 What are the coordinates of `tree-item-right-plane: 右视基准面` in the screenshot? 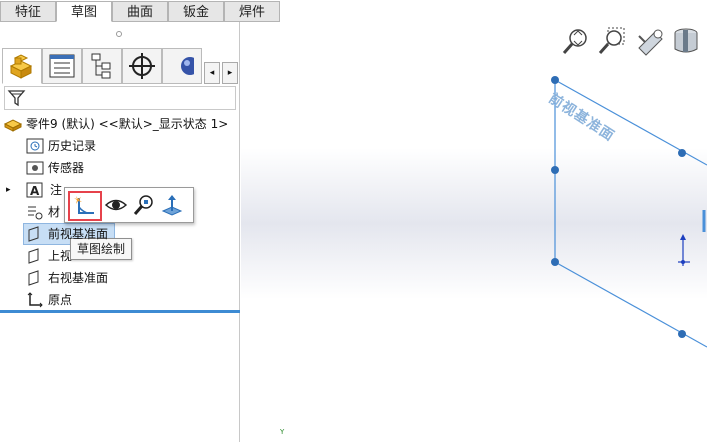 It's located at (76, 278).